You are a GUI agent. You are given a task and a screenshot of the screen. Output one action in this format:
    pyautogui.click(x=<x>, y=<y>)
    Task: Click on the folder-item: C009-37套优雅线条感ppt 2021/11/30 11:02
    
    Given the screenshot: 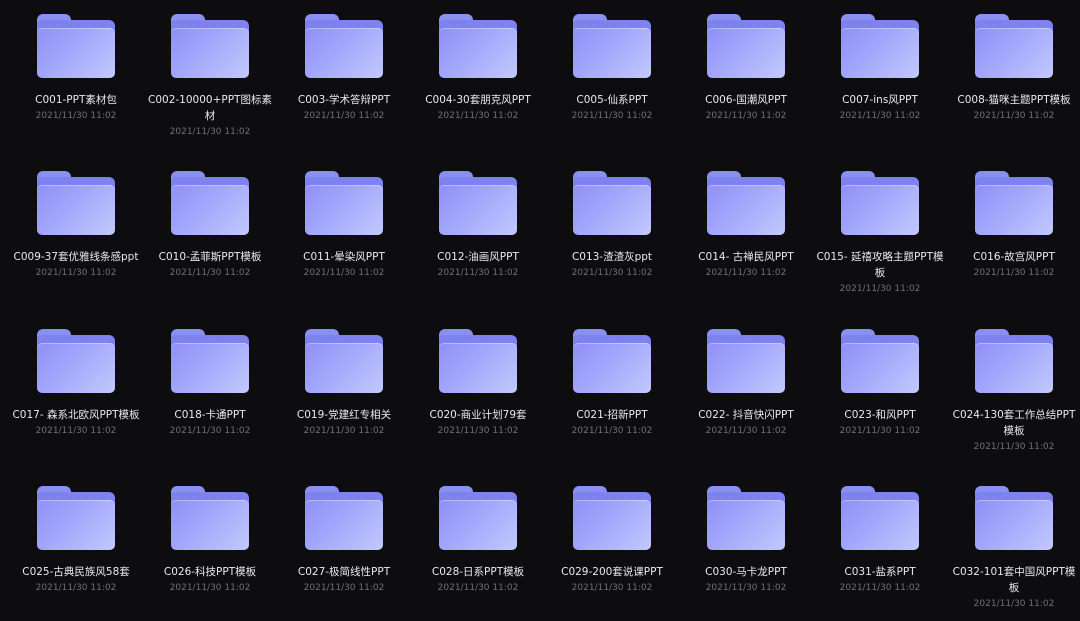 What is the action you would take?
    pyautogui.click(x=76, y=218)
    